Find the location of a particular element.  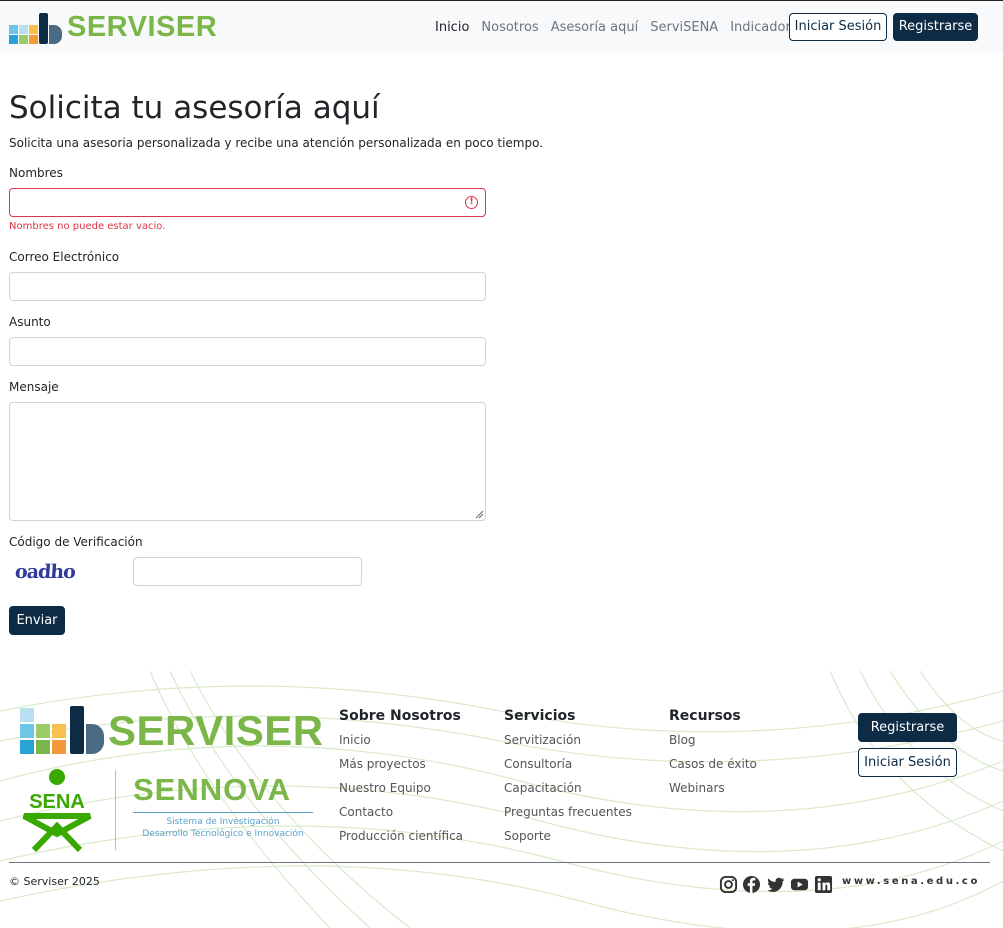

copyright-text: © Serviser 2025 is located at coordinates (54, 881).